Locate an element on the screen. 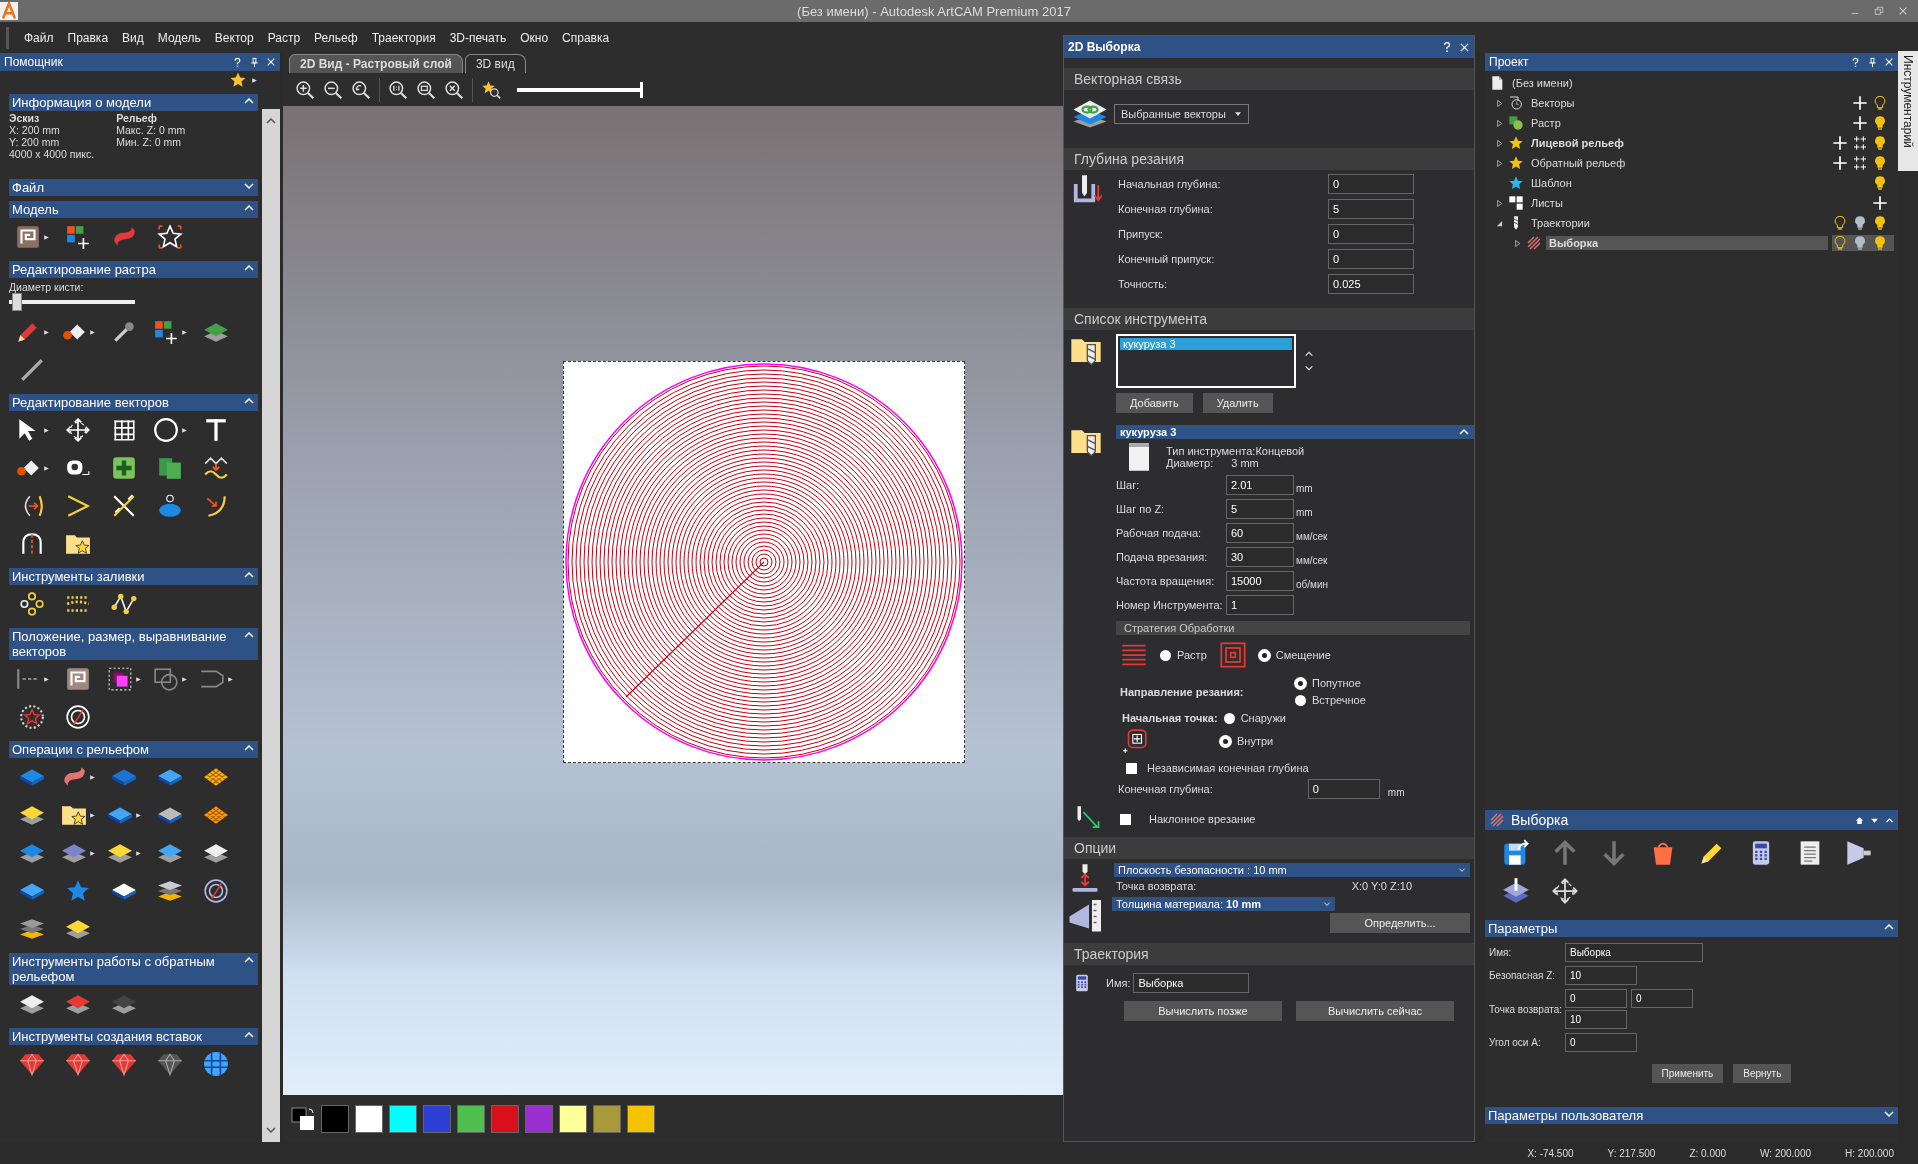  depth-field: 5 is located at coordinates (1371, 209).